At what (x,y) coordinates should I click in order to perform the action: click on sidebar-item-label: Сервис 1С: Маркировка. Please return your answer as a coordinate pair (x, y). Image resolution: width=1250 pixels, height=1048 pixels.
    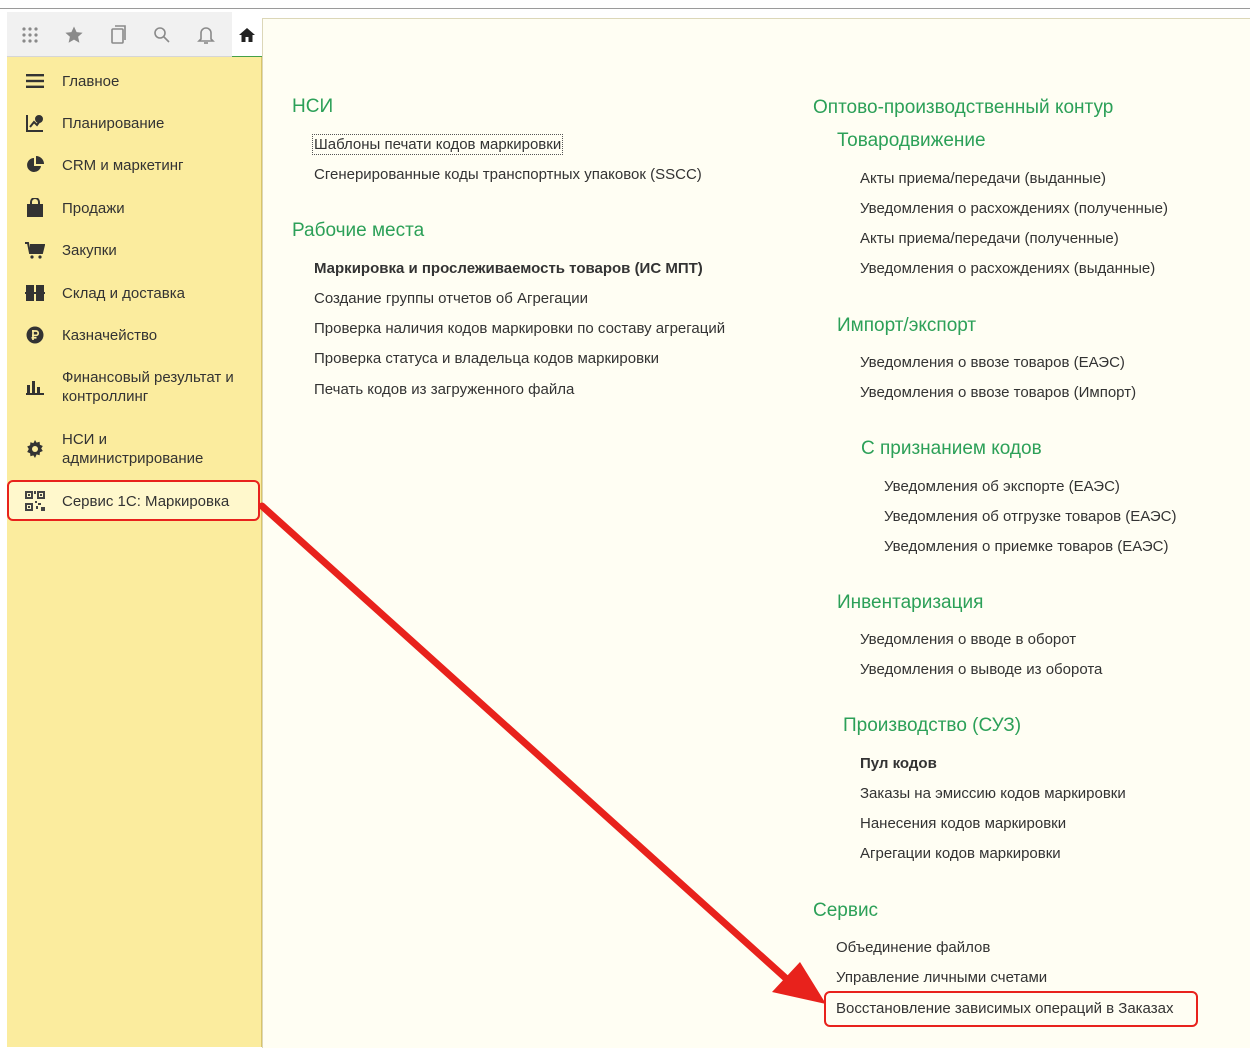
    Looking at the image, I should click on (146, 501).